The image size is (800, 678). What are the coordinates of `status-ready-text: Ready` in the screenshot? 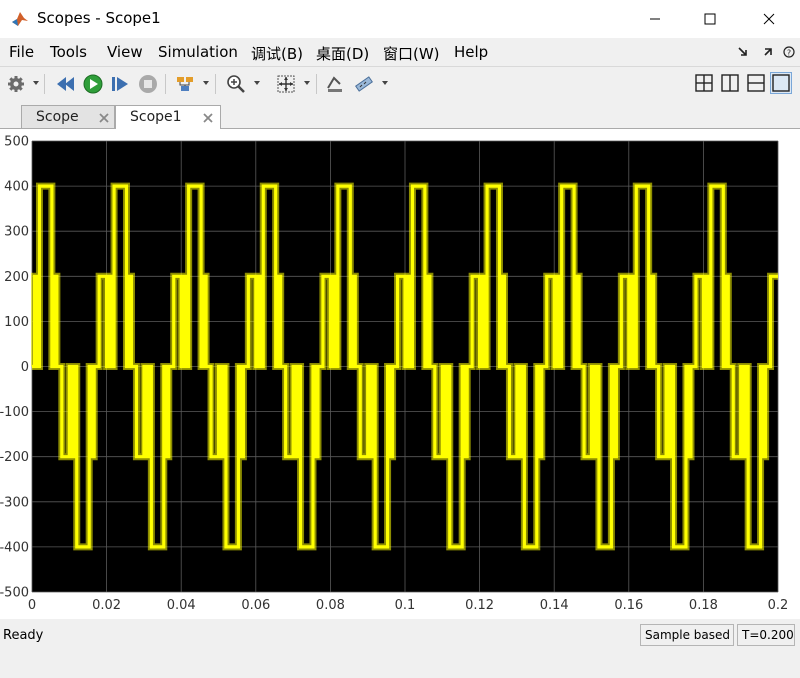 It's located at (23, 635).